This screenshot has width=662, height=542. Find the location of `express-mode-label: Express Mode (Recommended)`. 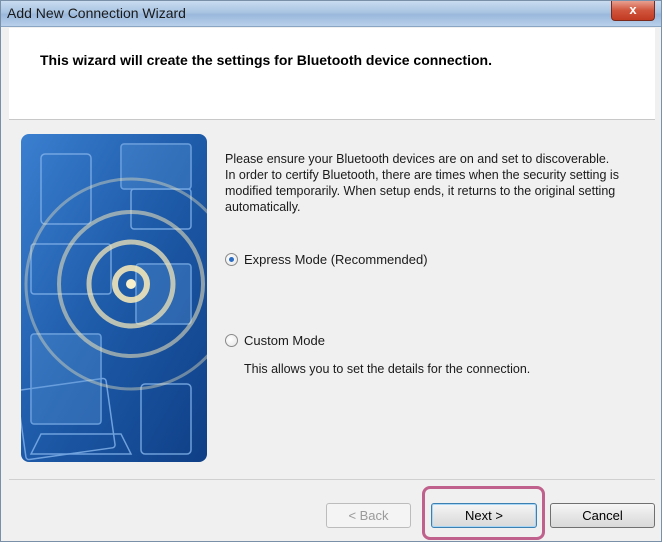

express-mode-label: Express Mode (Recommended) is located at coordinates (336, 259).